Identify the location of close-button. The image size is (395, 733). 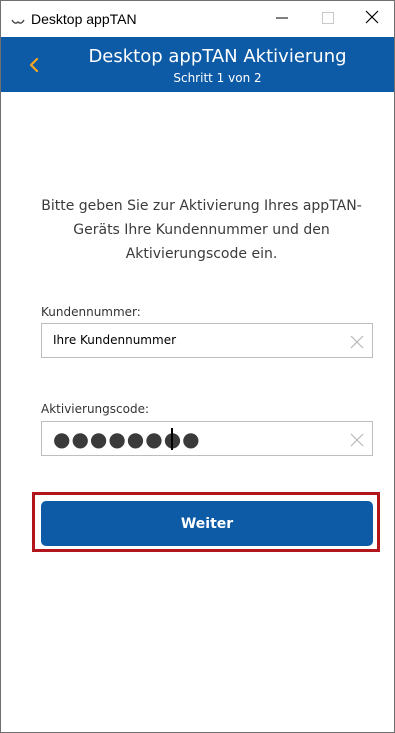
(371, 18).